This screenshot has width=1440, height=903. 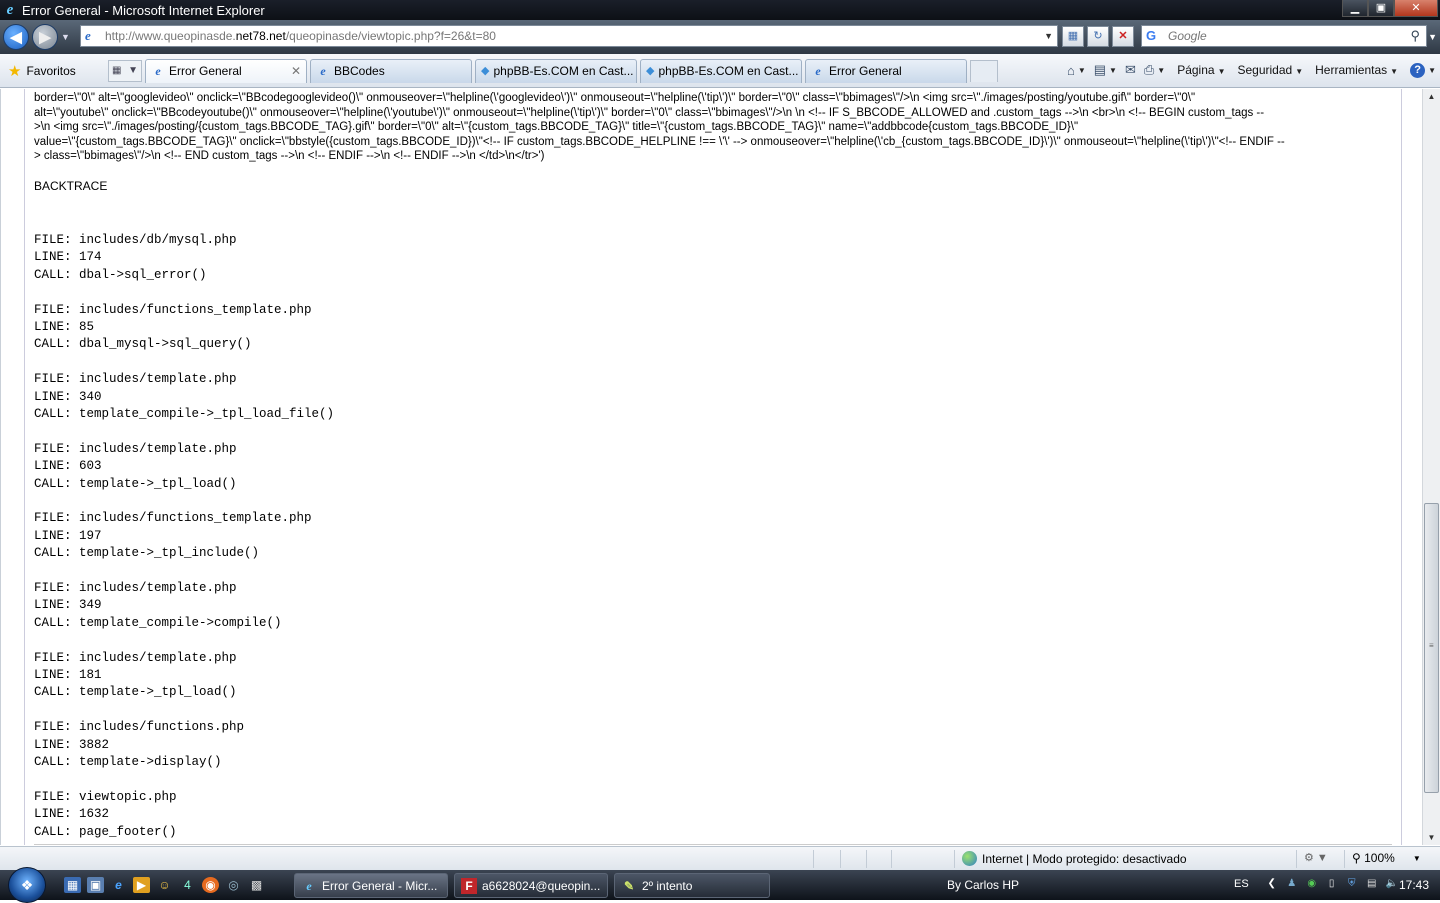 What do you see at coordinates (1048, 36) in the screenshot?
I see `address-dropdown-icon: ▼` at bounding box center [1048, 36].